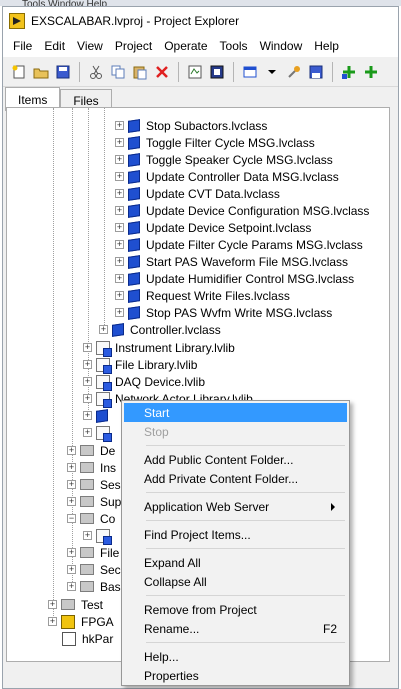  Describe the element at coordinates (227, 176) in the screenshot. I see `tree-item: + Update Controller Data MSG.lvclass` at that location.